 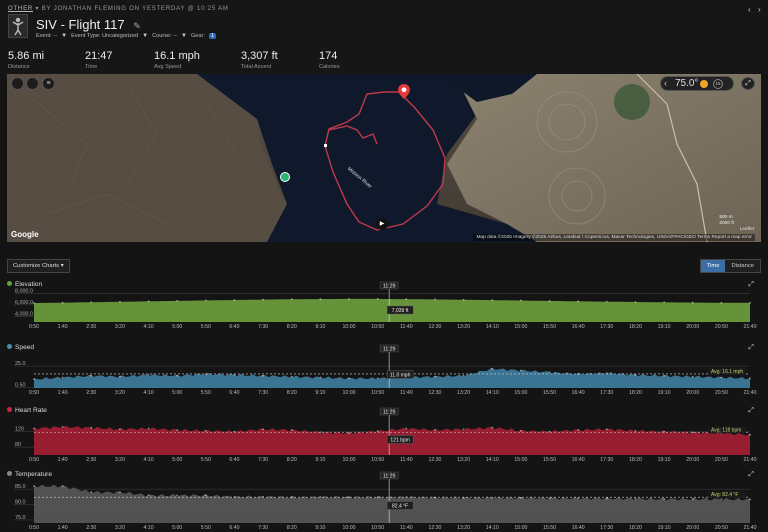 I want to click on x-tick-label: 5:00, so click(x=177, y=327).